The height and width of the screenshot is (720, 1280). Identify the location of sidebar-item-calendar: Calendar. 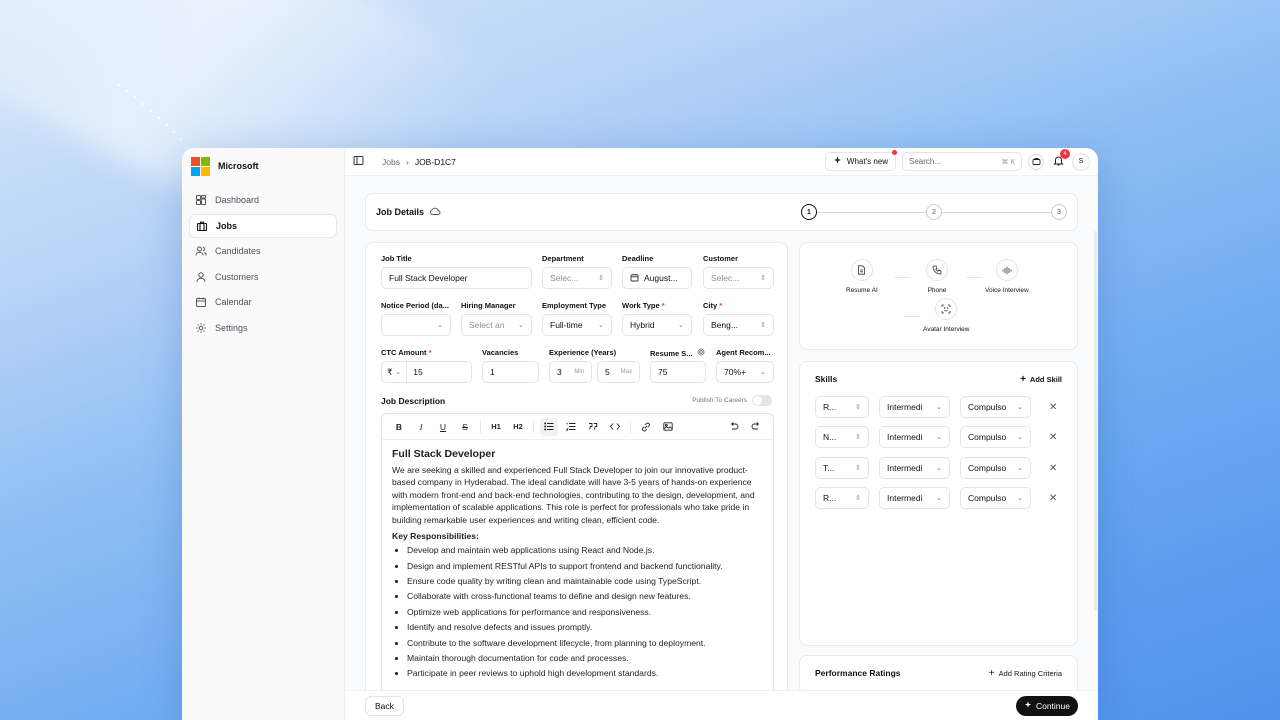
(263, 302).